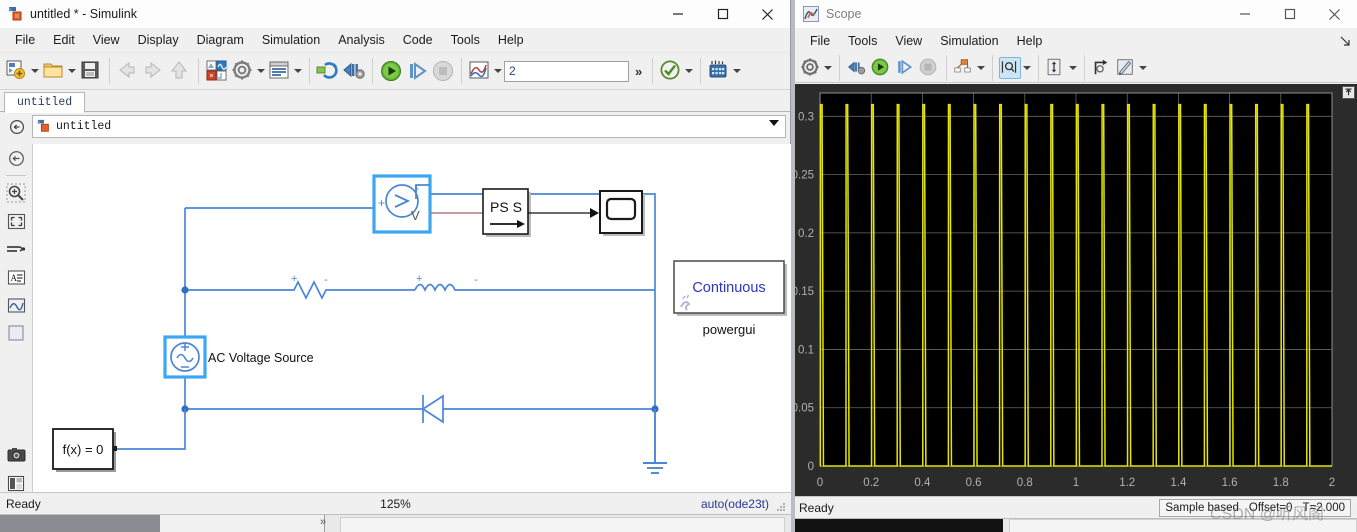 The image size is (1357, 532). What do you see at coordinates (417, 71) in the screenshot?
I see `step-forward-button` at bounding box center [417, 71].